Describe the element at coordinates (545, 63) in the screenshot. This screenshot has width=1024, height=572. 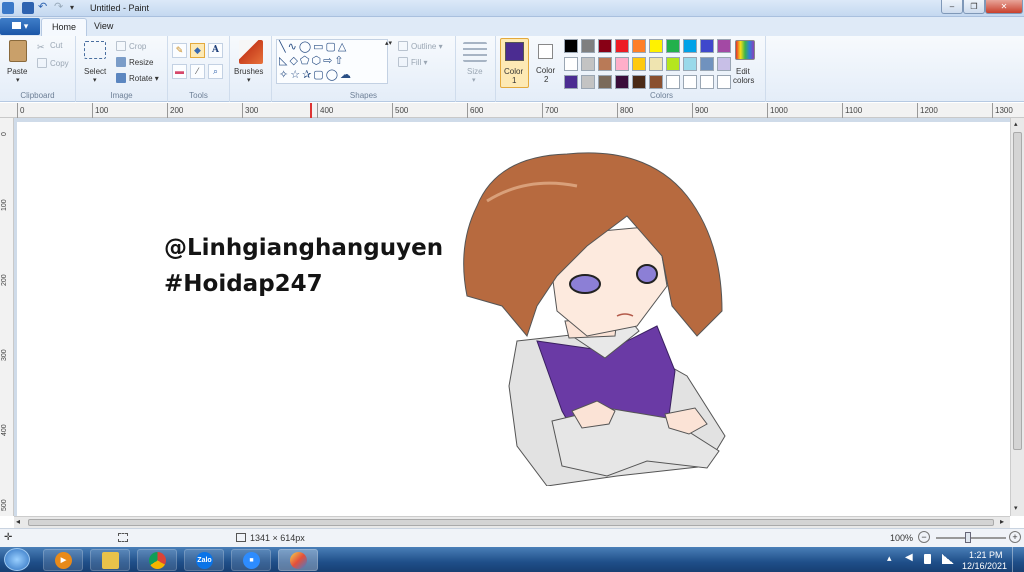
I see `color2-button: Color 2` at that location.